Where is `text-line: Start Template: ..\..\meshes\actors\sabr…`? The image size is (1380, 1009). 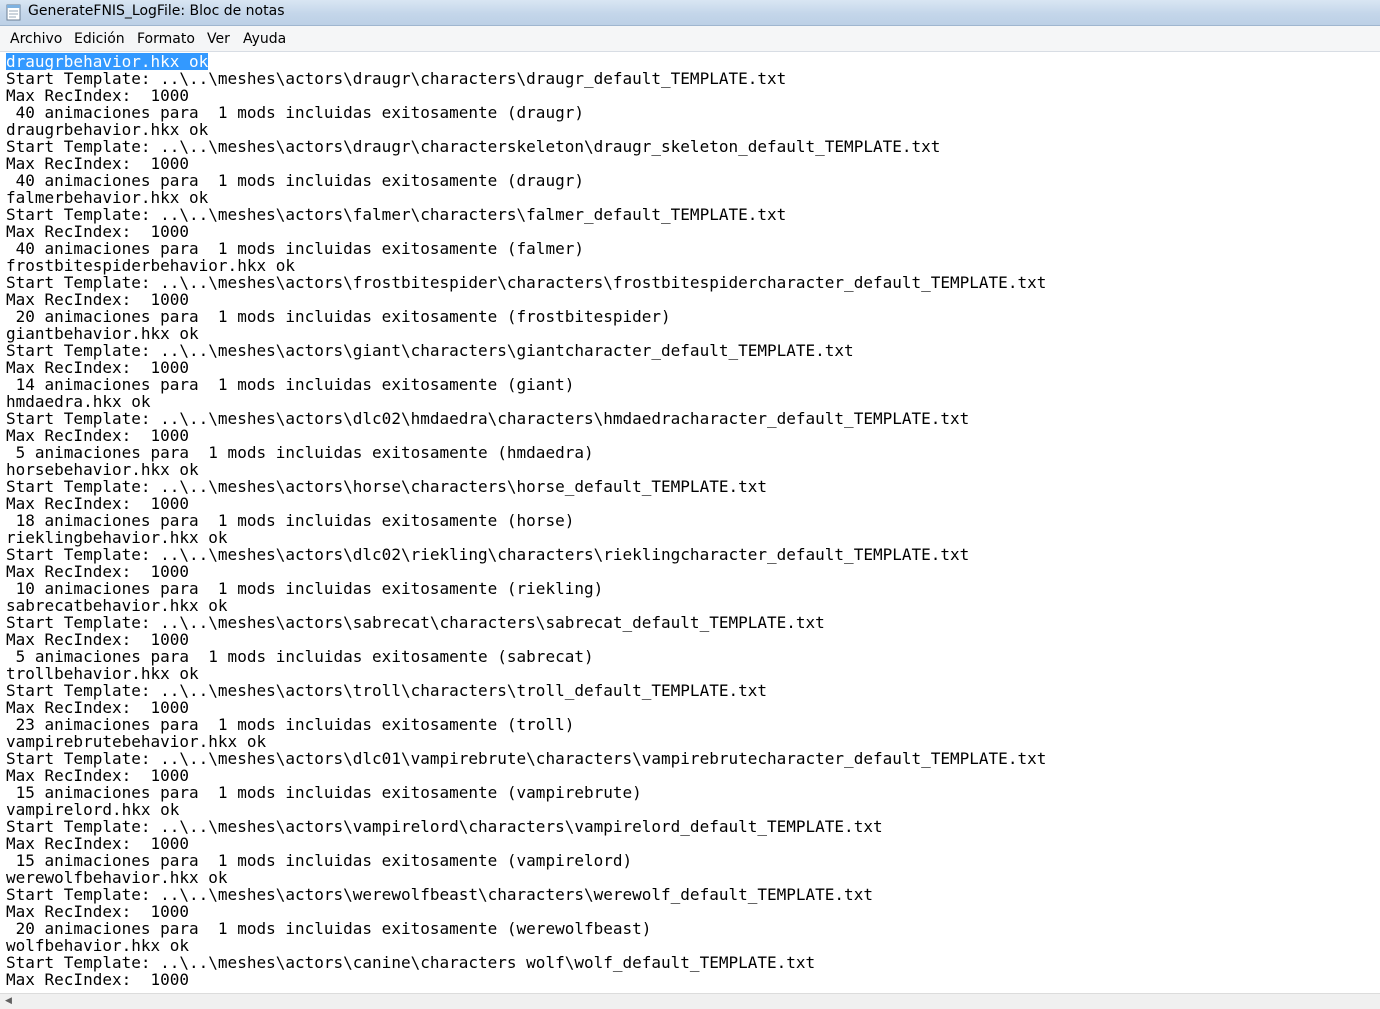 text-line: Start Template: ..\..\meshes\actors\sabr… is located at coordinates (415, 622).